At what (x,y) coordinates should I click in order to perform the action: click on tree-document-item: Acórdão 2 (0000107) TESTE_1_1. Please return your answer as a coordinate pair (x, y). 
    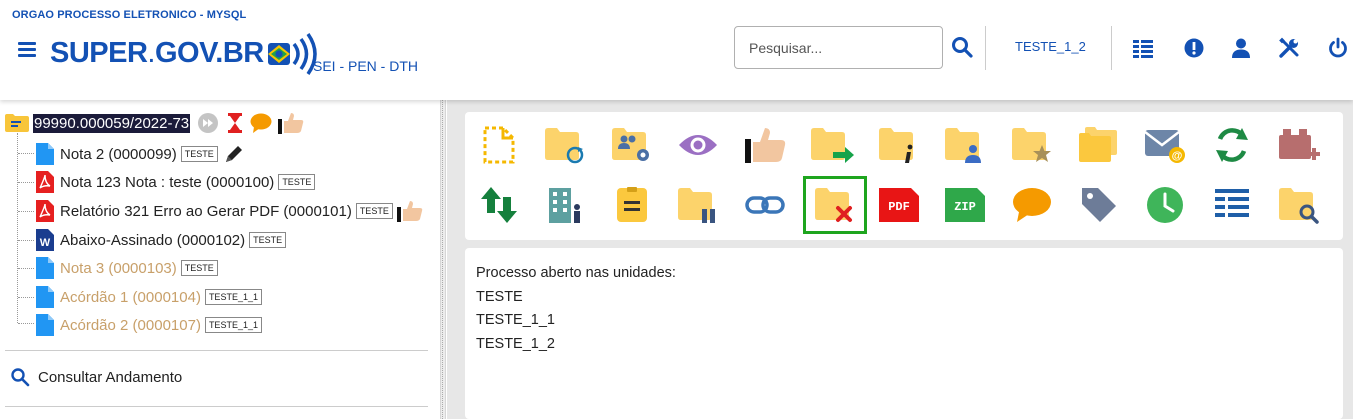
    Looking at the image, I should click on (149, 325).